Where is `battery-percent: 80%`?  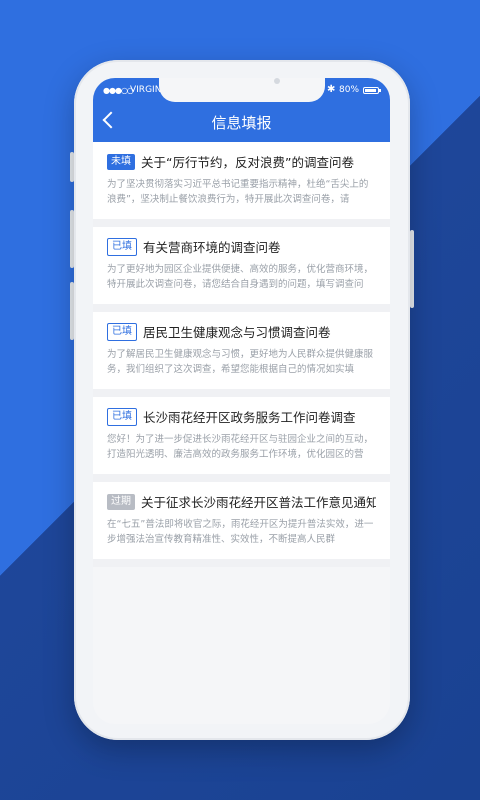
battery-percent: 80% is located at coordinates (349, 90).